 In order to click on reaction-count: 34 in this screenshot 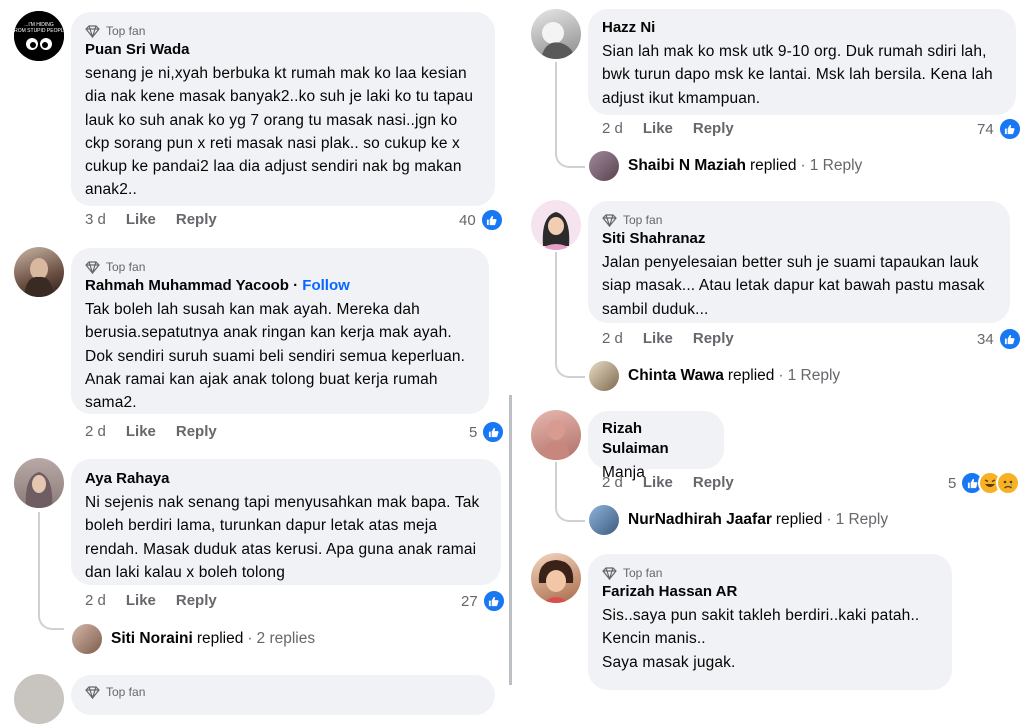, I will do `click(999, 339)`.